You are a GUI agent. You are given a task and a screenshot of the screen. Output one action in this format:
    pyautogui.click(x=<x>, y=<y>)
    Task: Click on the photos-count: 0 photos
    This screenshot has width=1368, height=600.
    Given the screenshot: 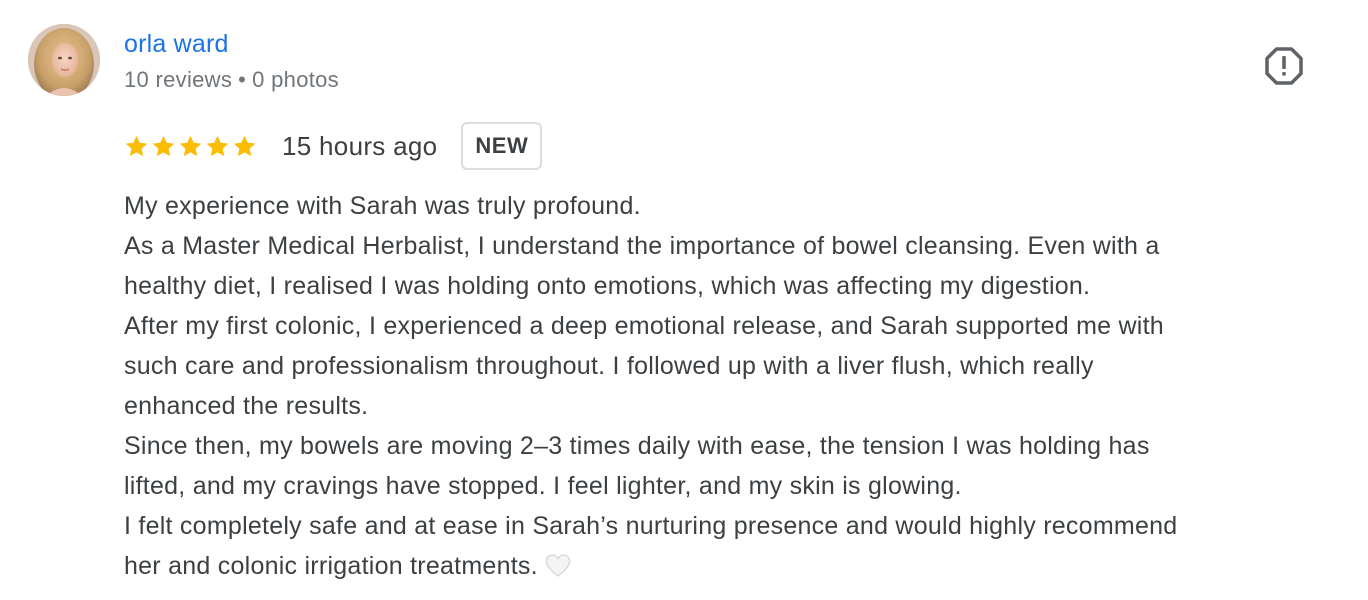 What is the action you would take?
    pyautogui.click(x=295, y=79)
    